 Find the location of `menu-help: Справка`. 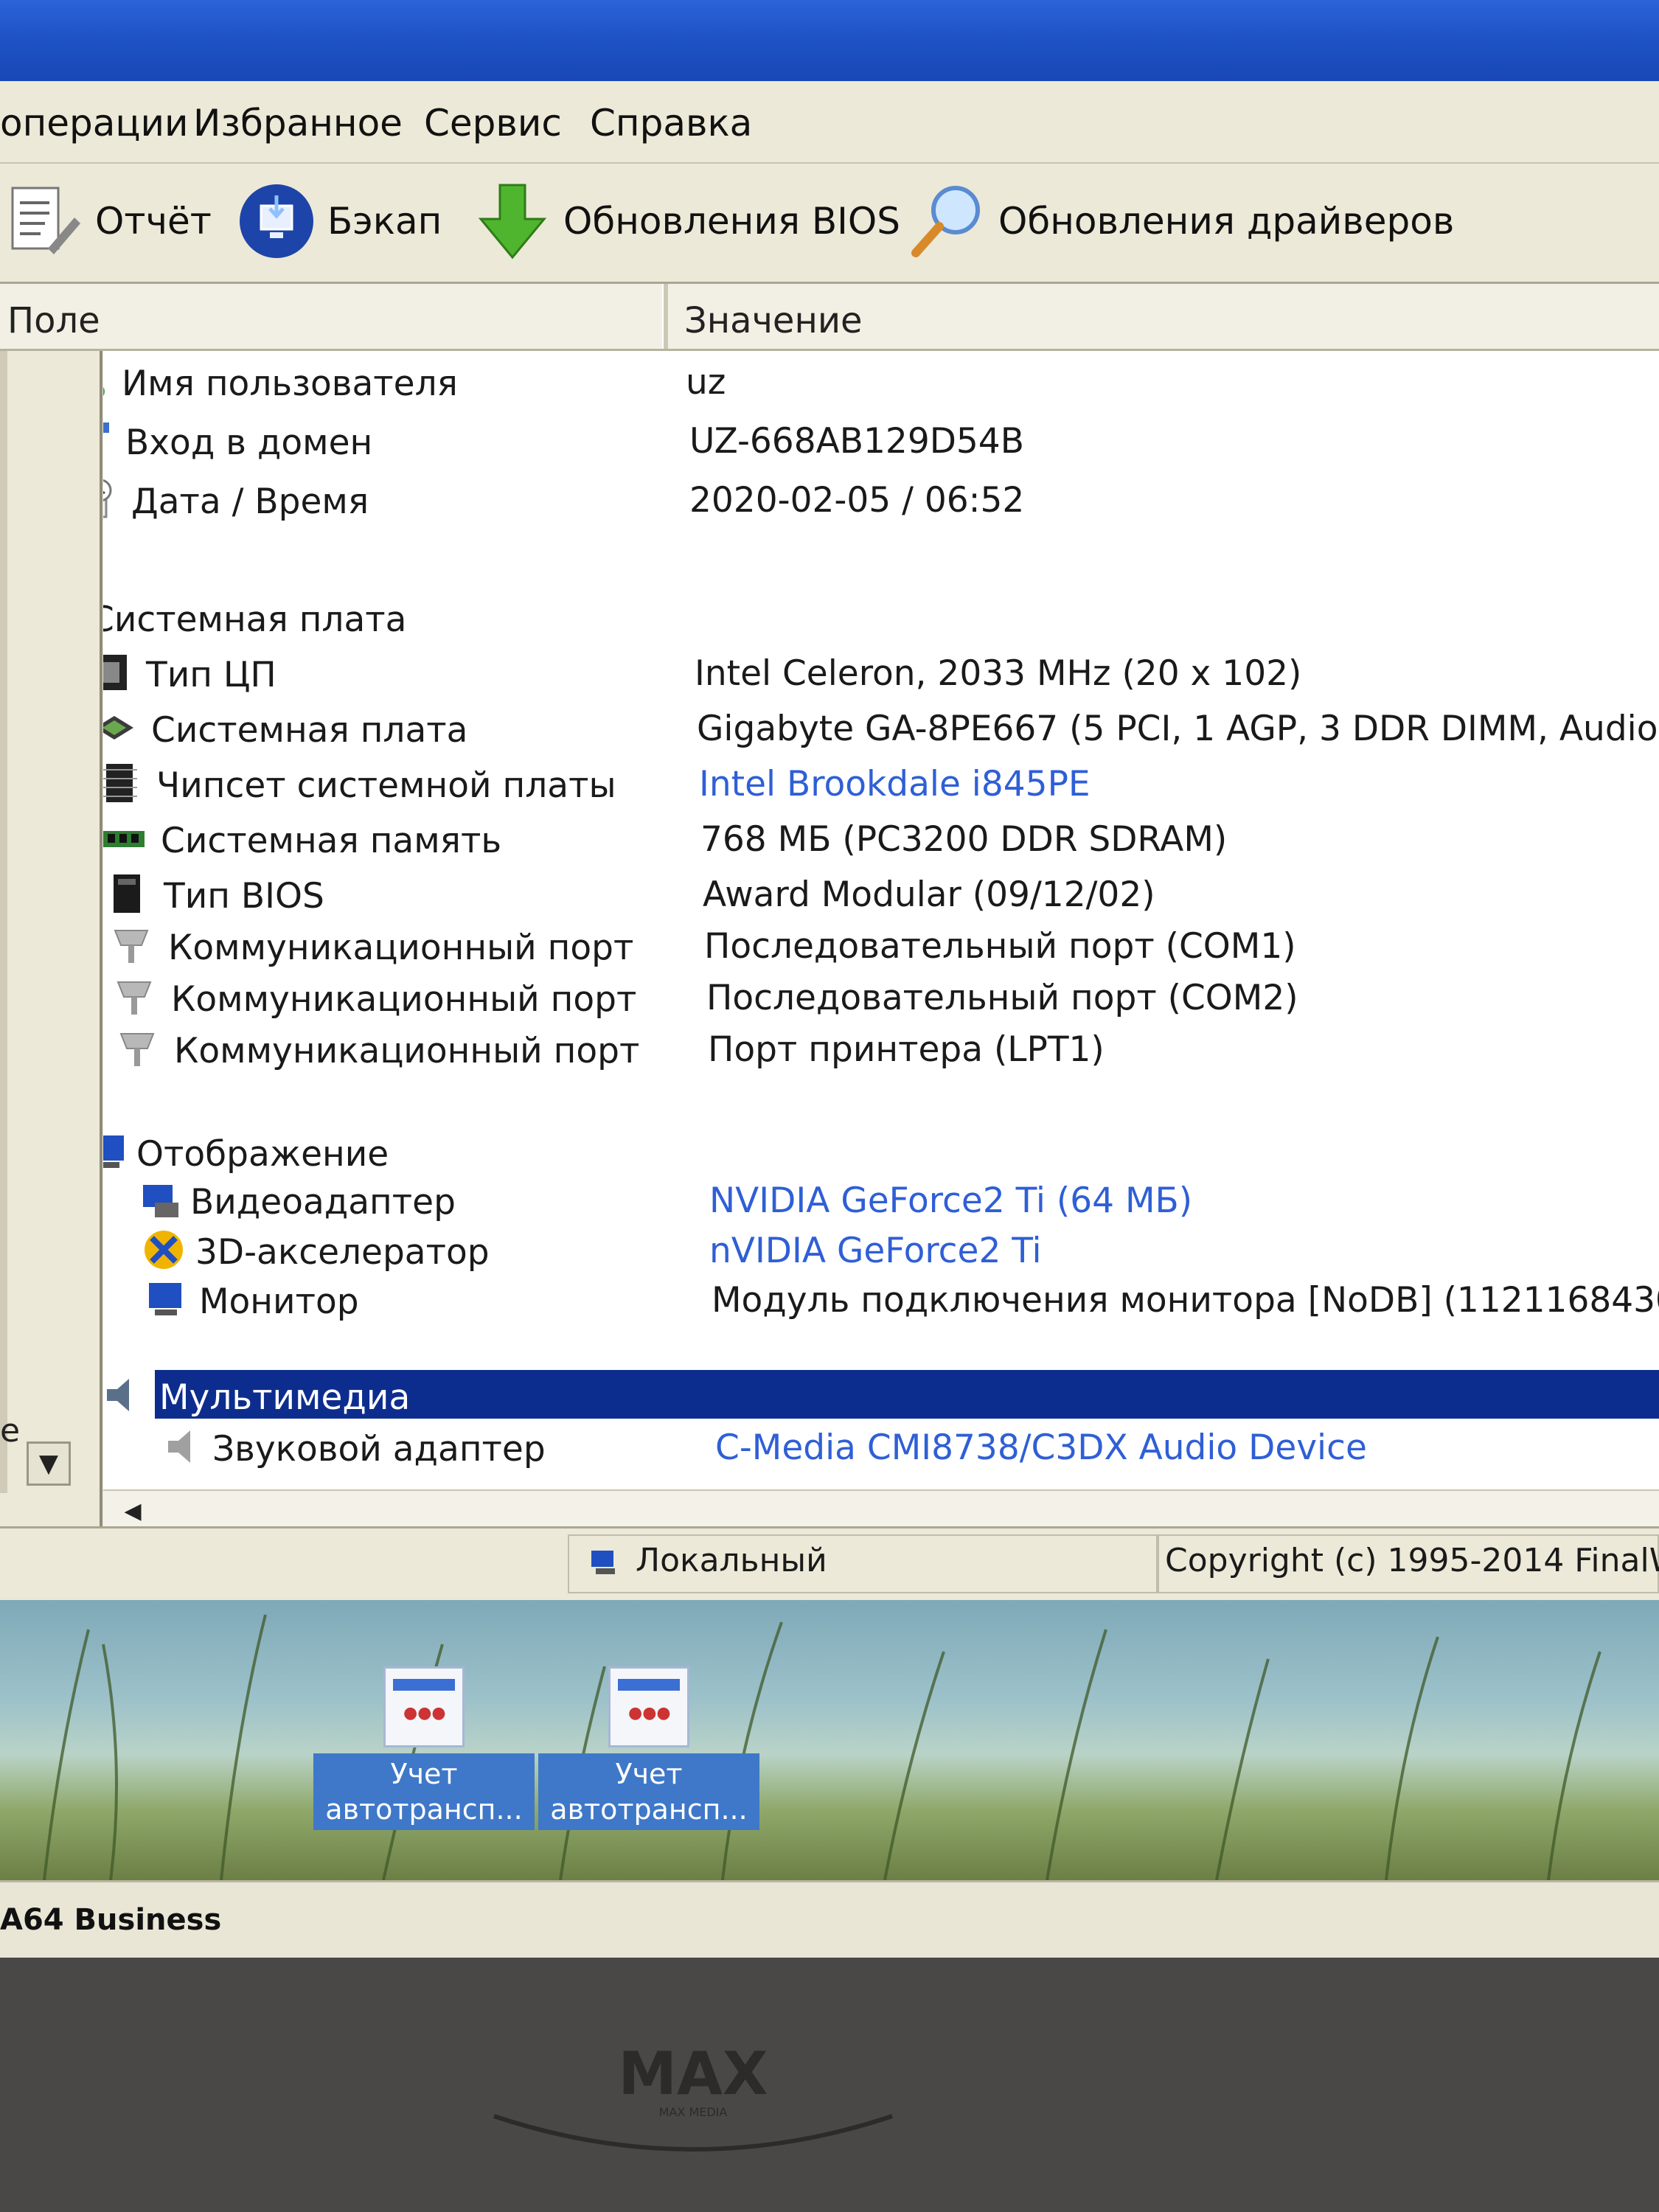

menu-help: Справка is located at coordinates (671, 123).